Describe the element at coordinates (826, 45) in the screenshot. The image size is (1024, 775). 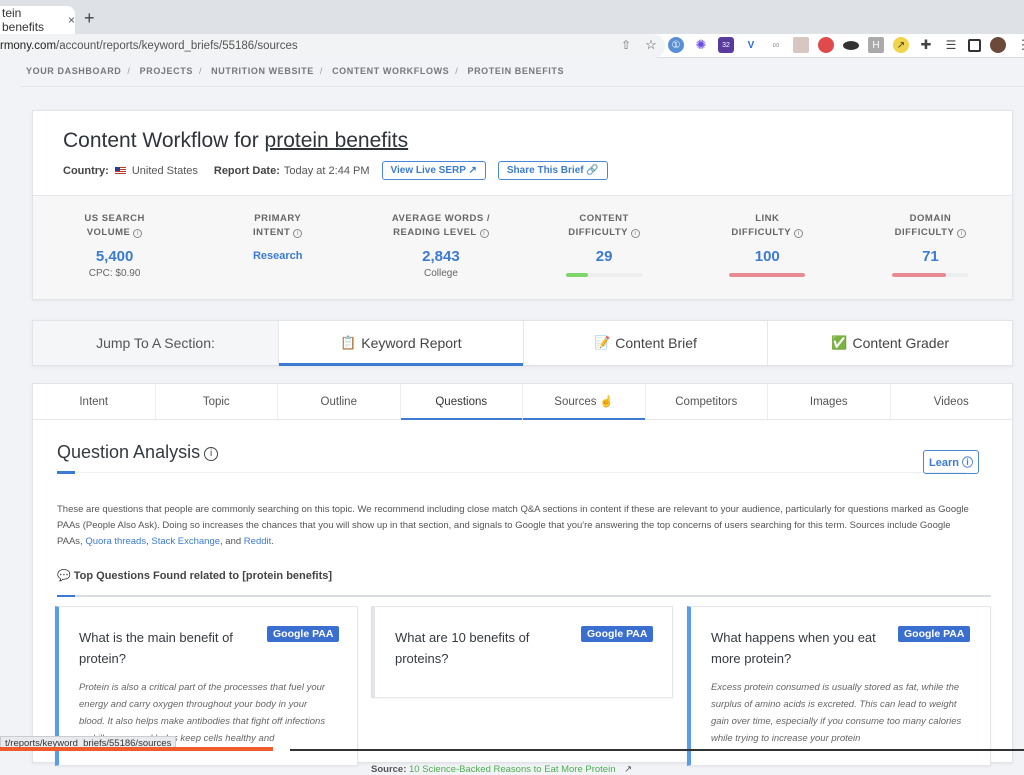
I see `red-extension-icon` at that location.